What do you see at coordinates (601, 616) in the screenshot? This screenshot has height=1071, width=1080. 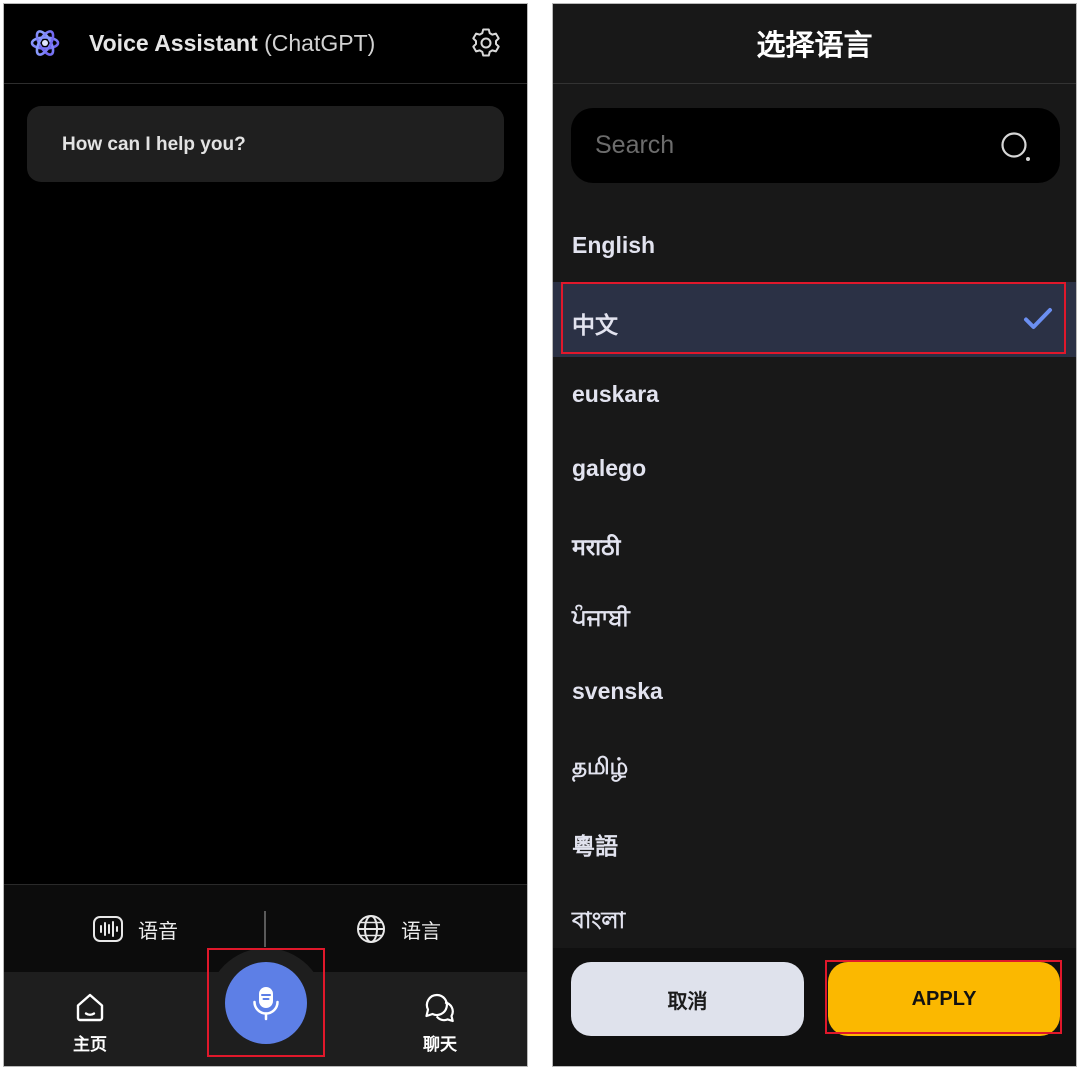 I see `language-item-label: ਪੰਜਾਬੀ` at bounding box center [601, 616].